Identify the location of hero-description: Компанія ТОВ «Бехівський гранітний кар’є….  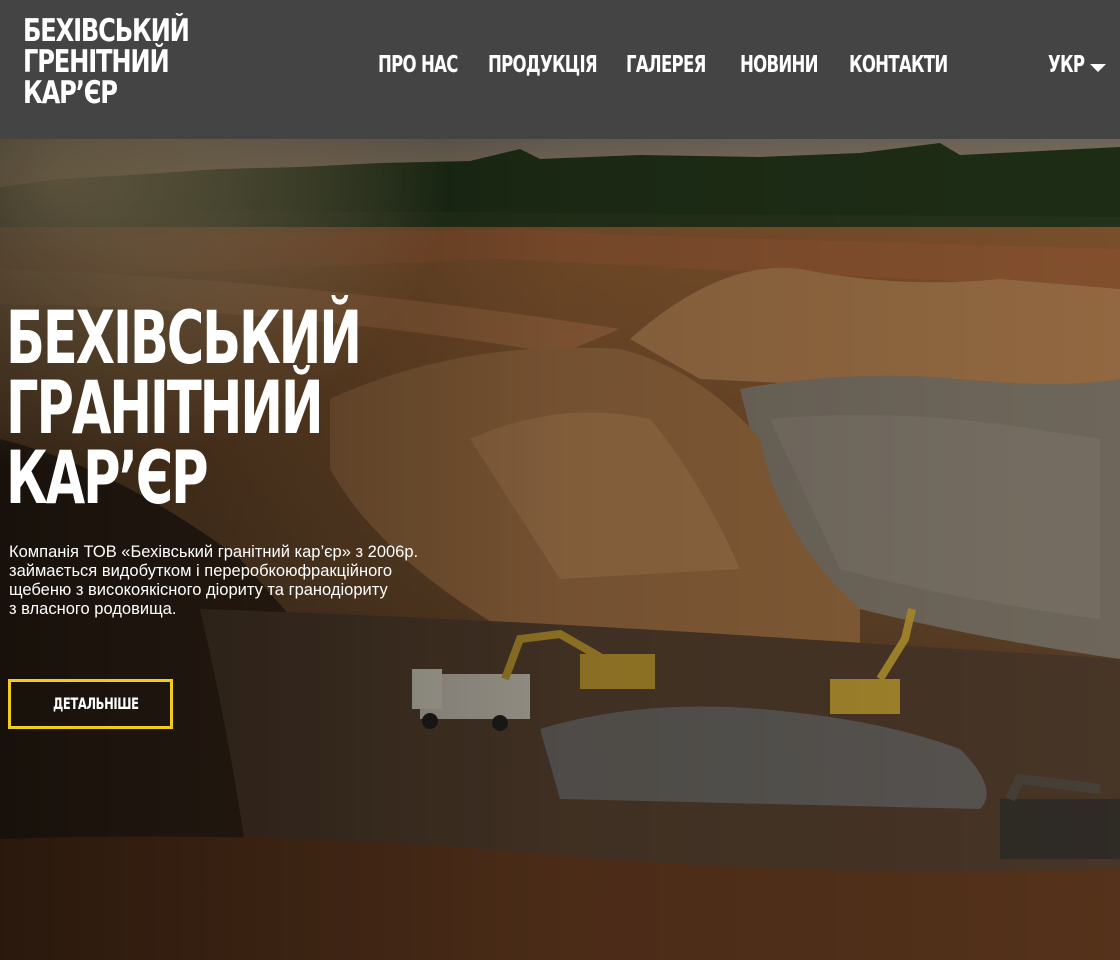
(239, 581).